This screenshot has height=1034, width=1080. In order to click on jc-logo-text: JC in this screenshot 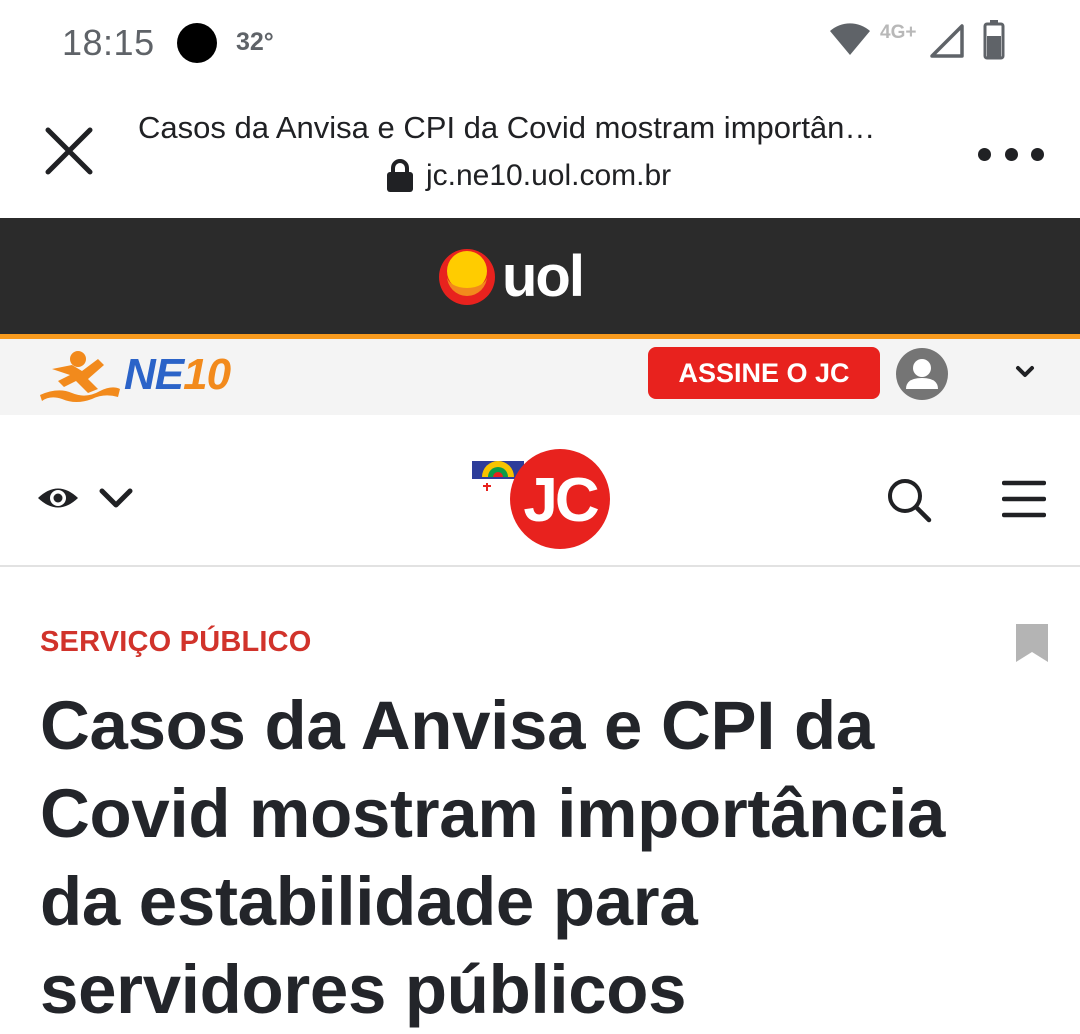, I will do `click(560, 500)`.